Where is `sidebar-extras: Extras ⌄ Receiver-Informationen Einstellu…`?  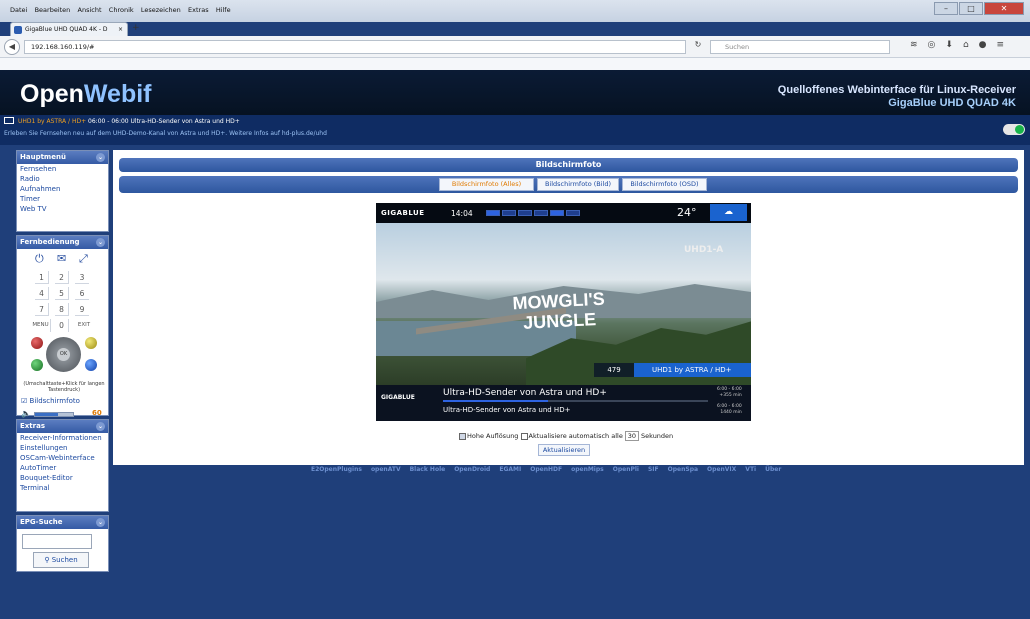
sidebar-extras: Extras ⌄ Receiver-Informationen Einstellu… is located at coordinates (62, 465).